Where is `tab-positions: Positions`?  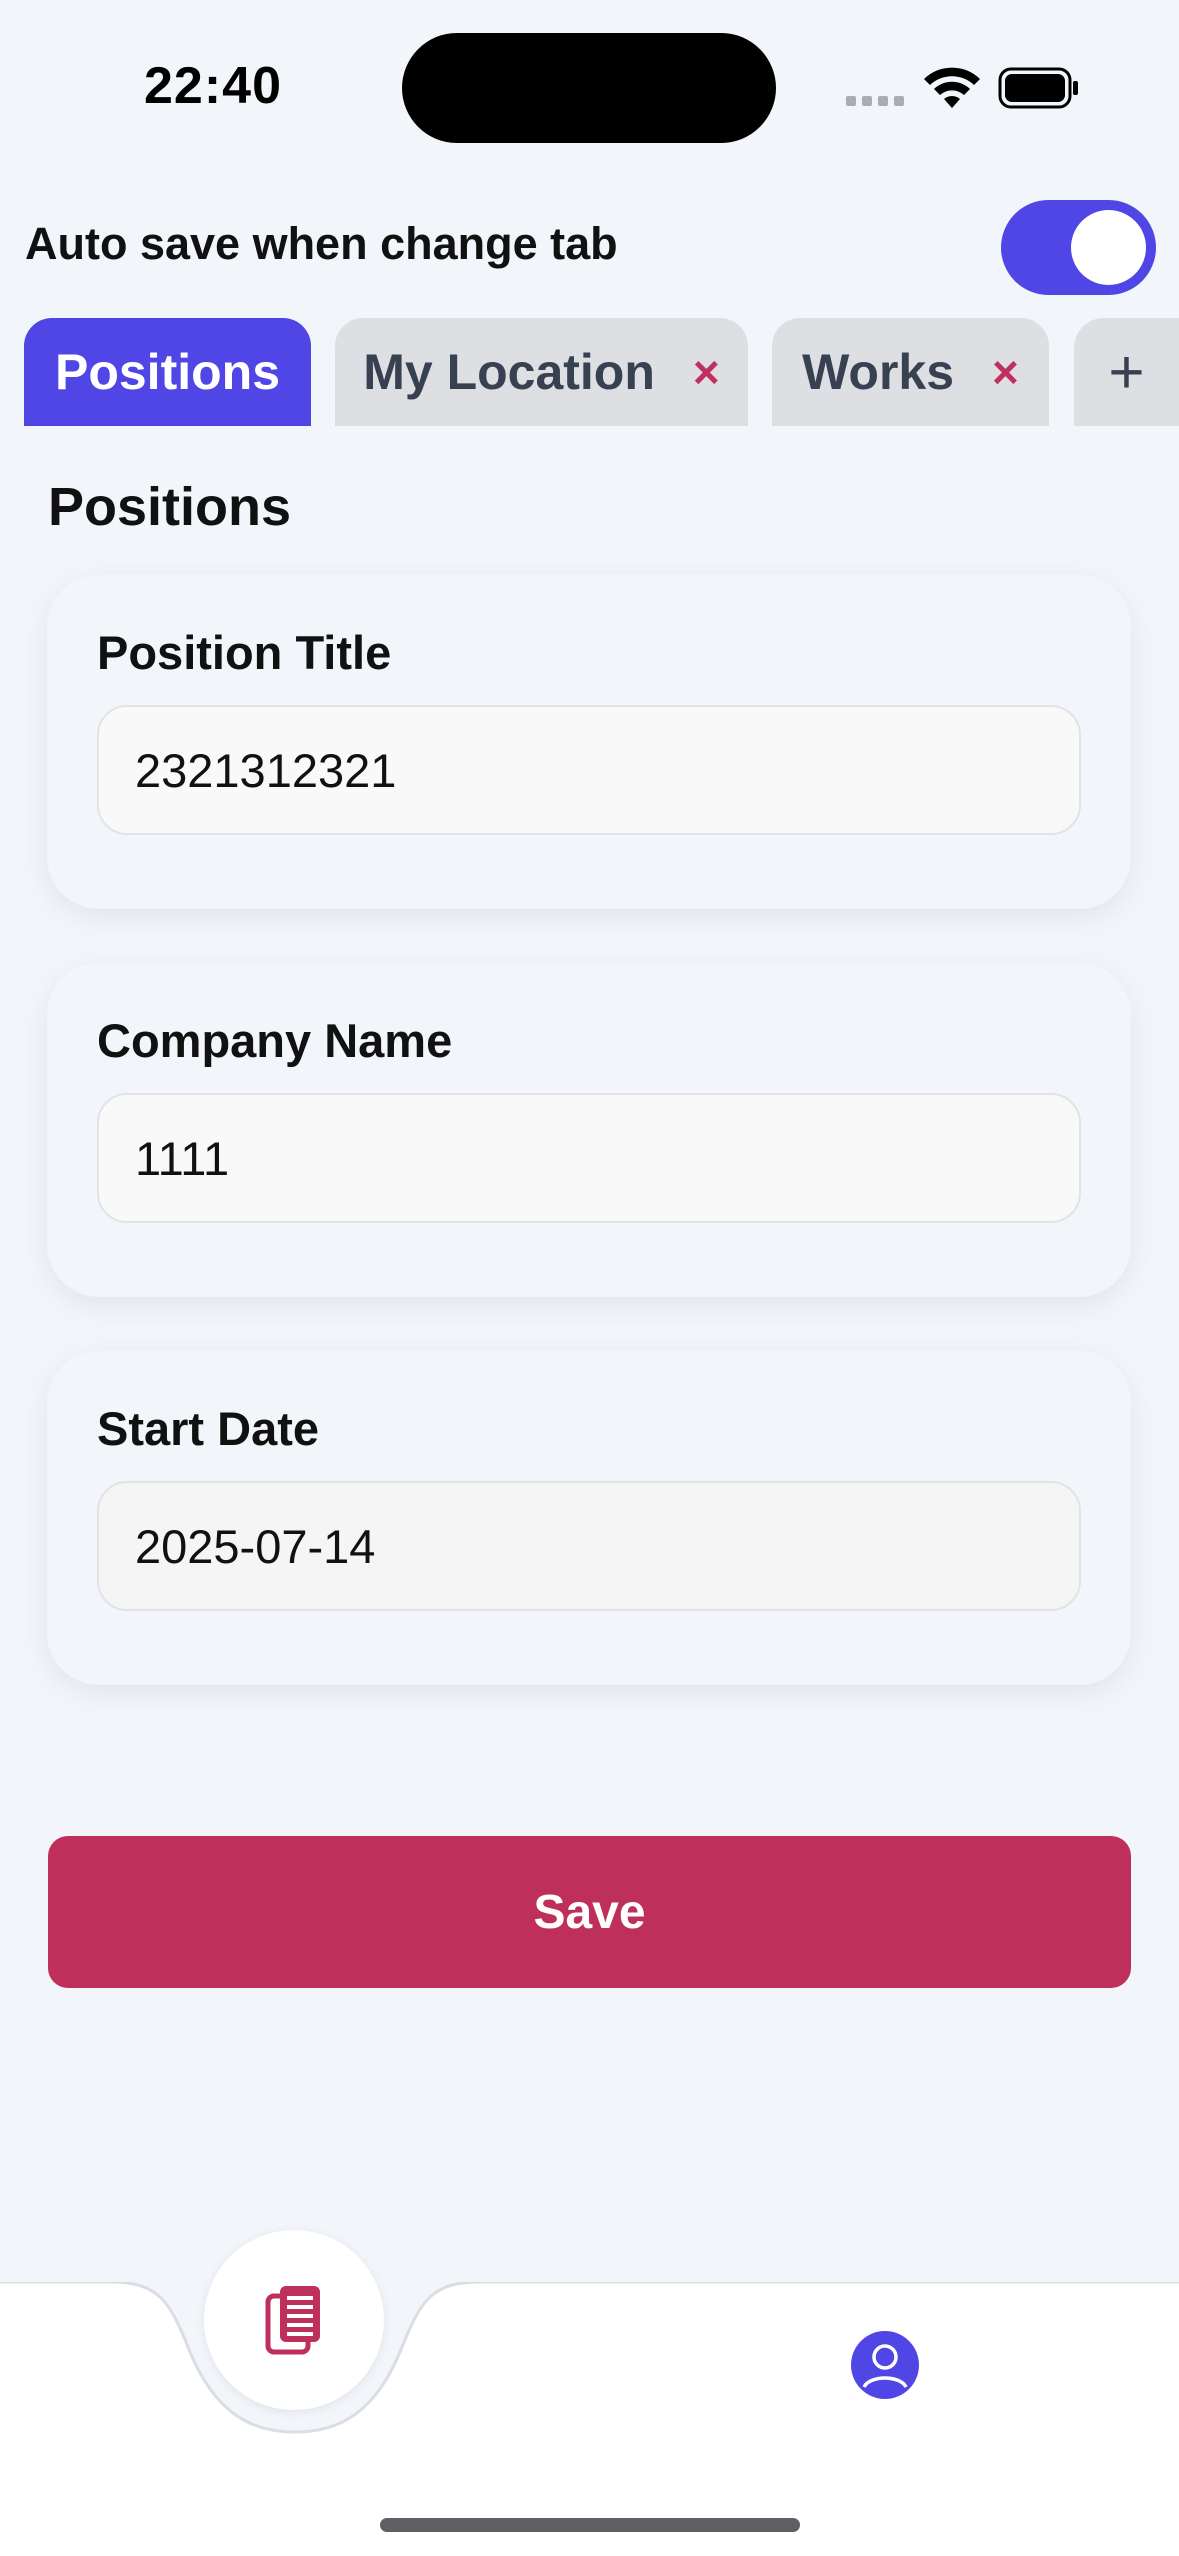
tab-positions: Positions is located at coordinates (167, 372).